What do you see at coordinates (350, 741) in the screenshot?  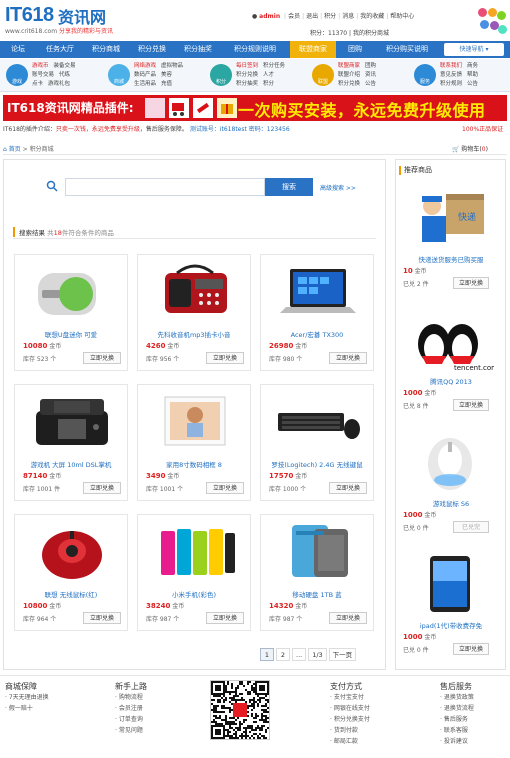 I see `footer-link: · 邮局汇款` at bounding box center [350, 741].